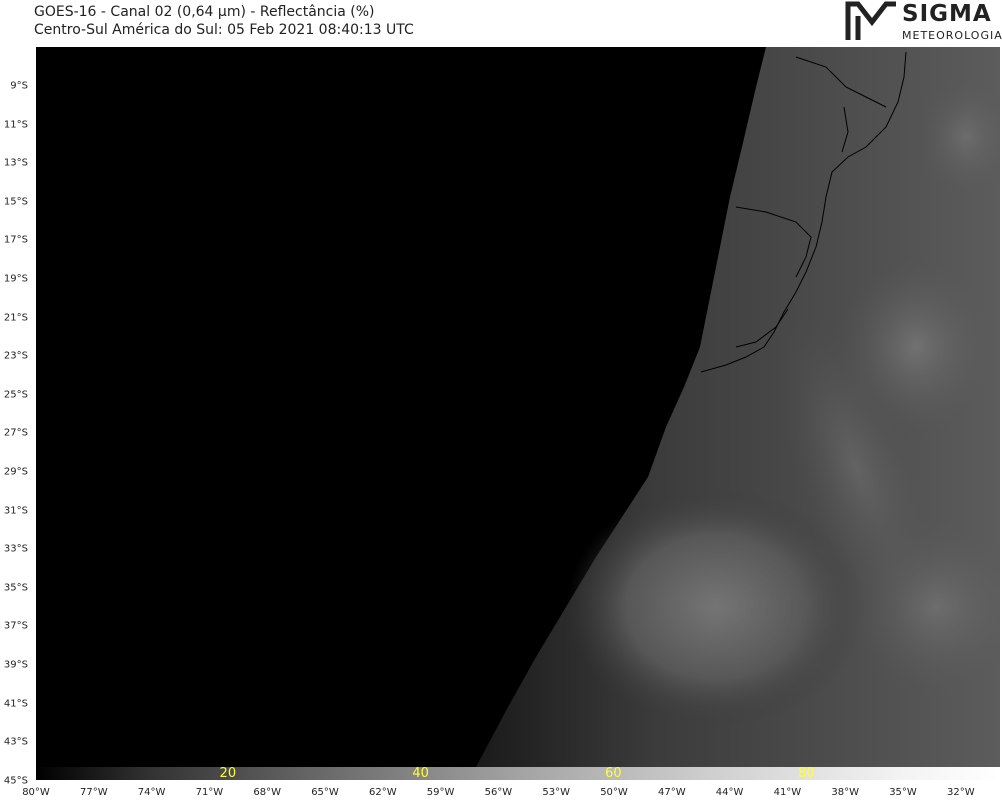  What do you see at coordinates (903, 792) in the screenshot?
I see `longitude-label: 35°W` at bounding box center [903, 792].